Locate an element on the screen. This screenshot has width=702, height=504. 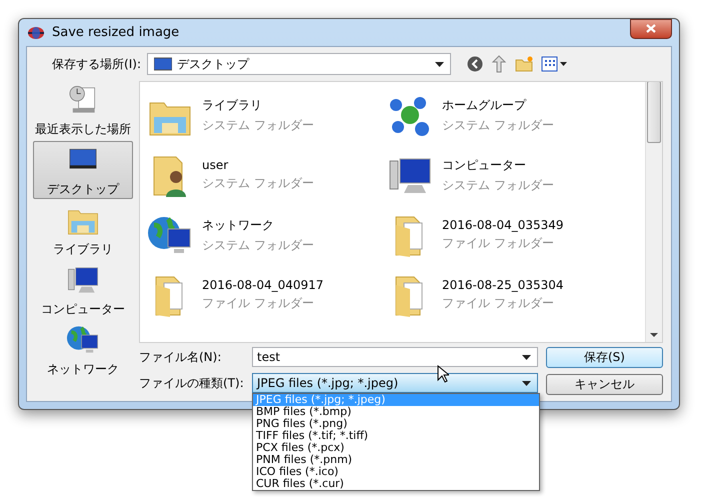
close-icon is located at coordinates (651, 28).